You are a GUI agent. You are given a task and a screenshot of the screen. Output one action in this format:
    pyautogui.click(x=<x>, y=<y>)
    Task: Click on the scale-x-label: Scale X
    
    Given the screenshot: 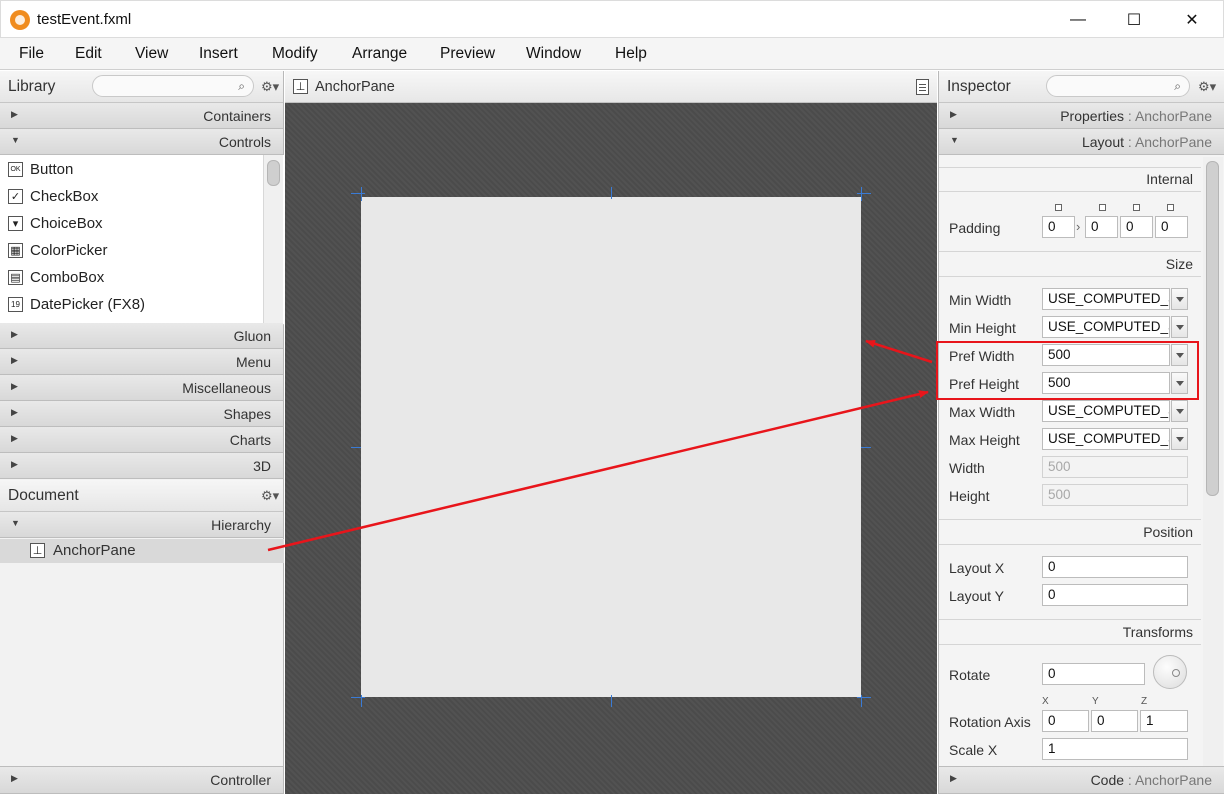 What is the action you would take?
    pyautogui.click(x=973, y=750)
    